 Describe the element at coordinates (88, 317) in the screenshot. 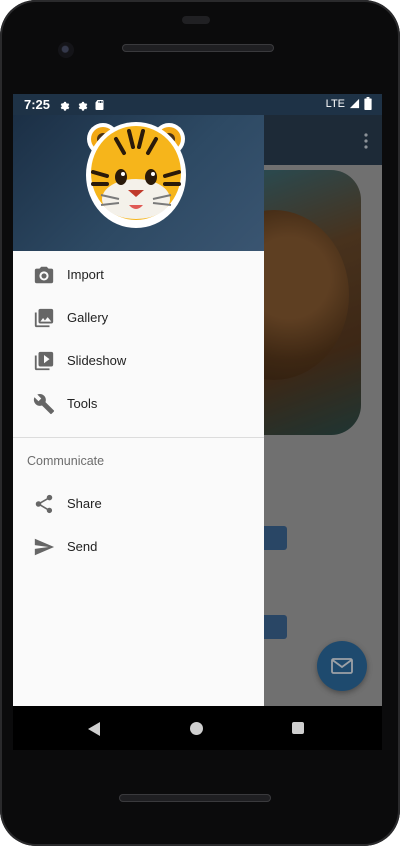

I see `menu-item-label: Gallery` at that location.